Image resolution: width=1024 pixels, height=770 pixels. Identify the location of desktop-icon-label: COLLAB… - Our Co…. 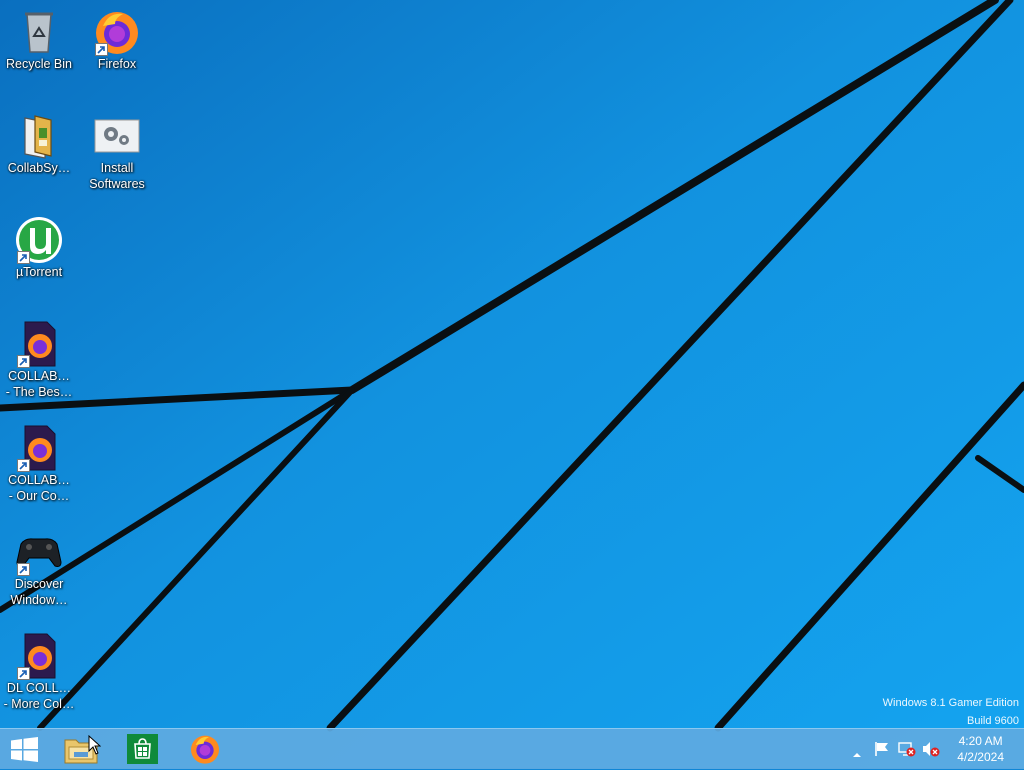
(39, 488).